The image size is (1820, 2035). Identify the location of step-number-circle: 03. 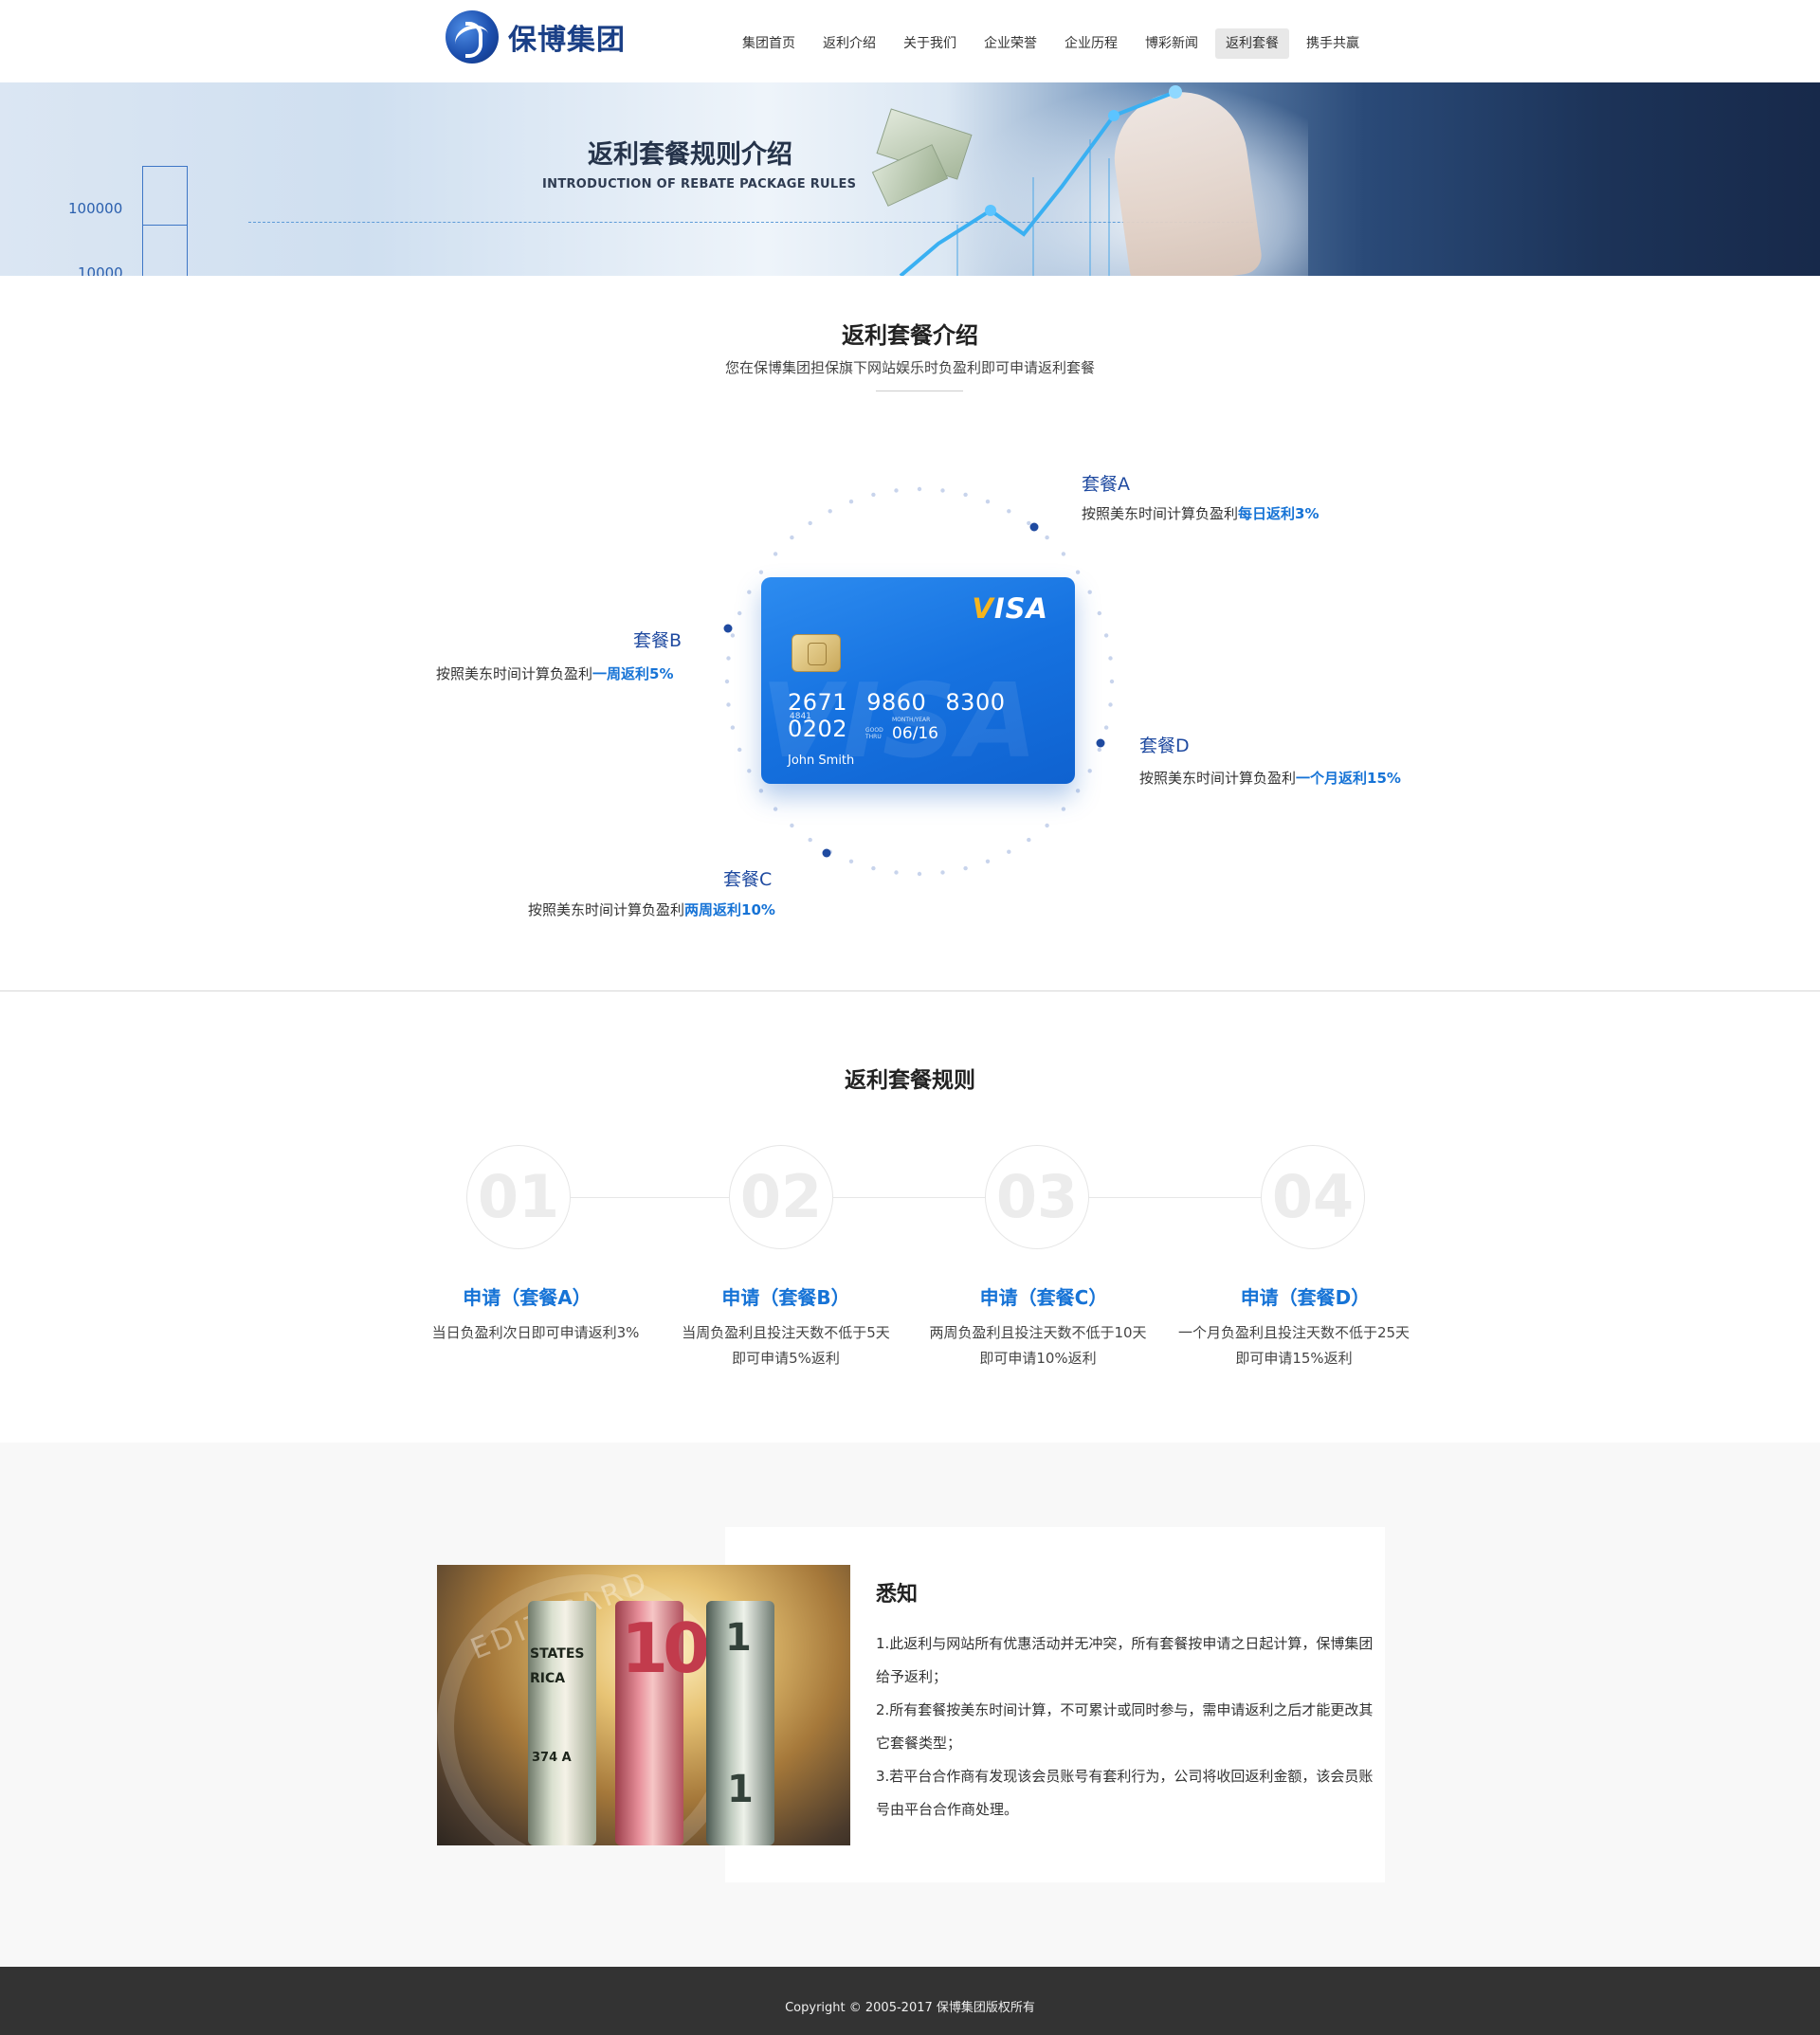
(1037, 1197).